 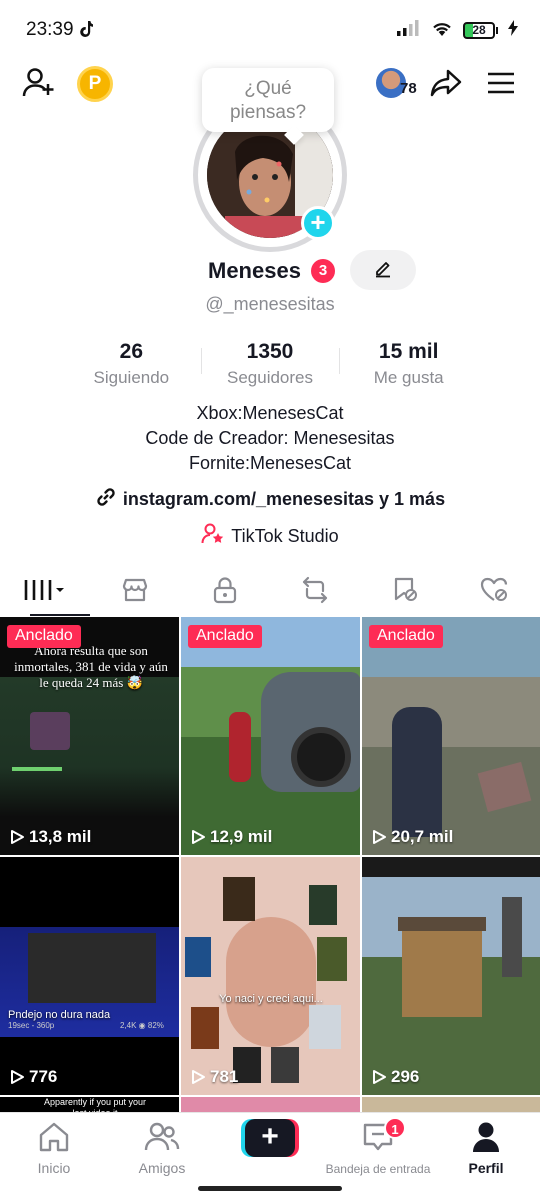 What do you see at coordinates (409, 30) in the screenshot?
I see `signal-icon` at bounding box center [409, 30].